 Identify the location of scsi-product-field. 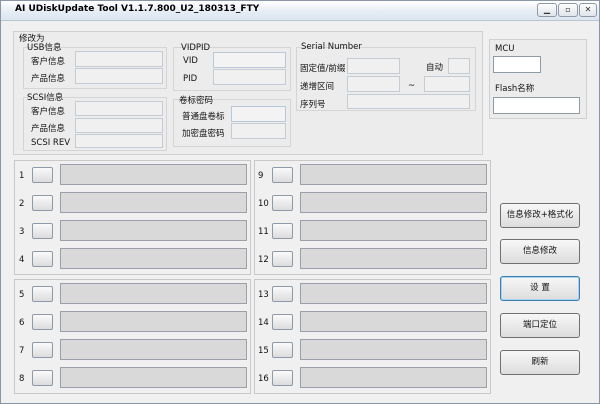
(119, 125).